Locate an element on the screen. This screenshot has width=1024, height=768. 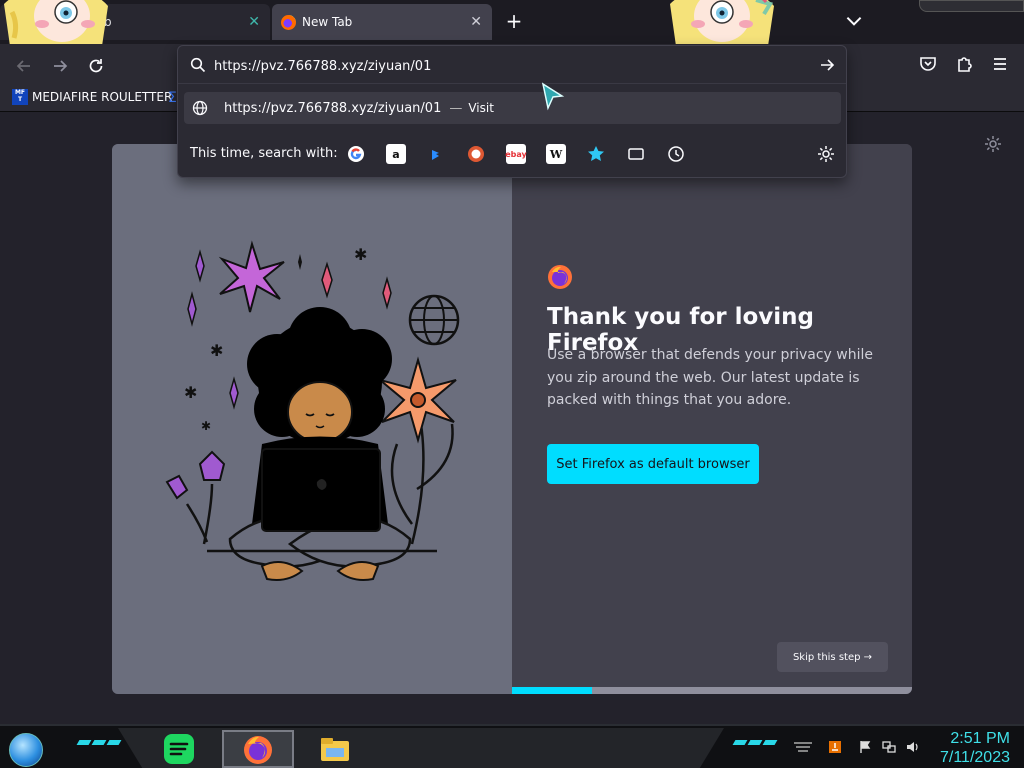
mouse-cursor-icon is located at coordinates (553, 96).